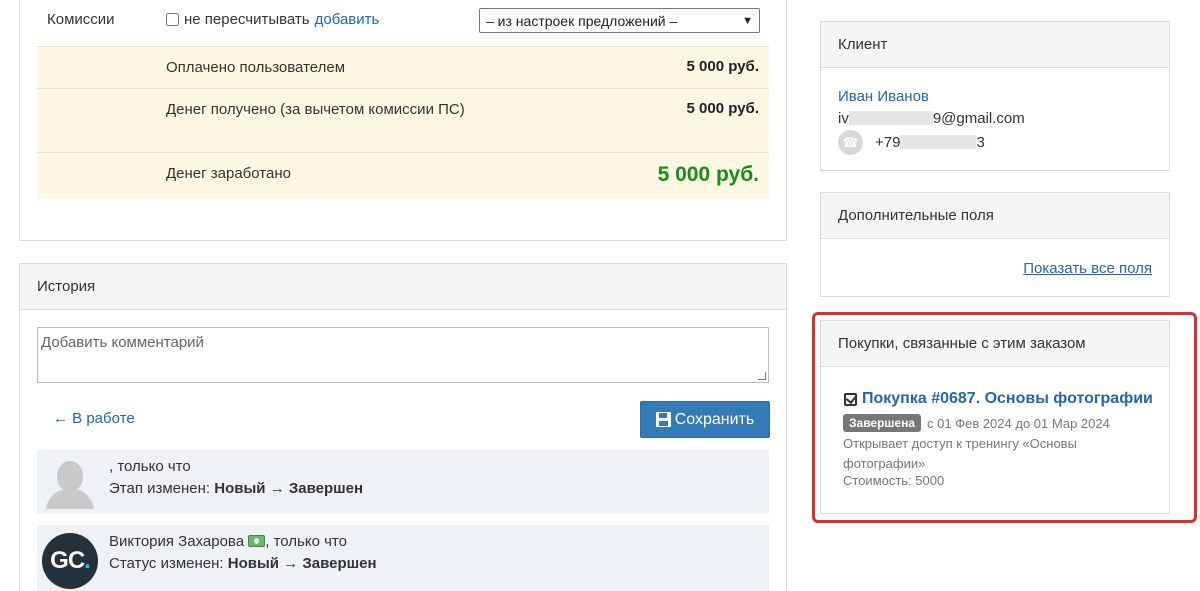 This screenshot has height=591, width=1200. What do you see at coordinates (403, 355) in the screenshot?
I see `comment-input: Добавить комментарий` at bounding box center [403, 355].